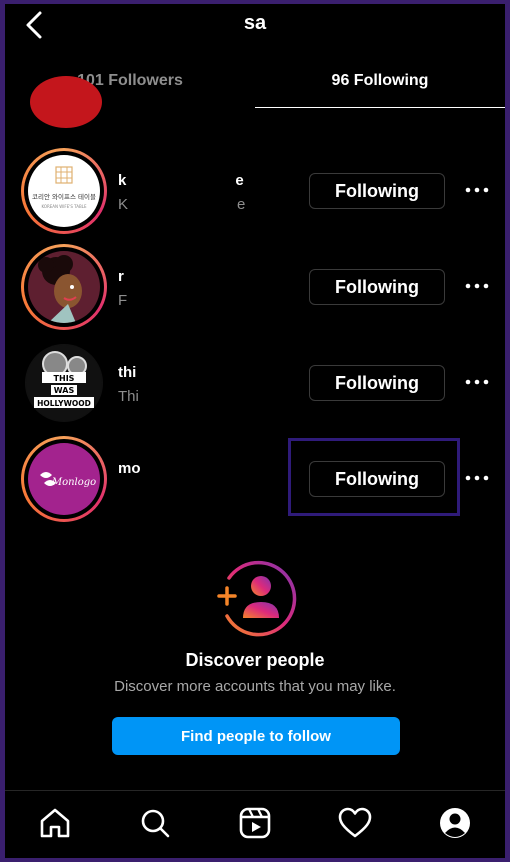 This screenshot has width=510, height=862. What do you see at coordinates (129, 468) in the screenshot?
I see `username: mo` at bounding box center [129, 468].